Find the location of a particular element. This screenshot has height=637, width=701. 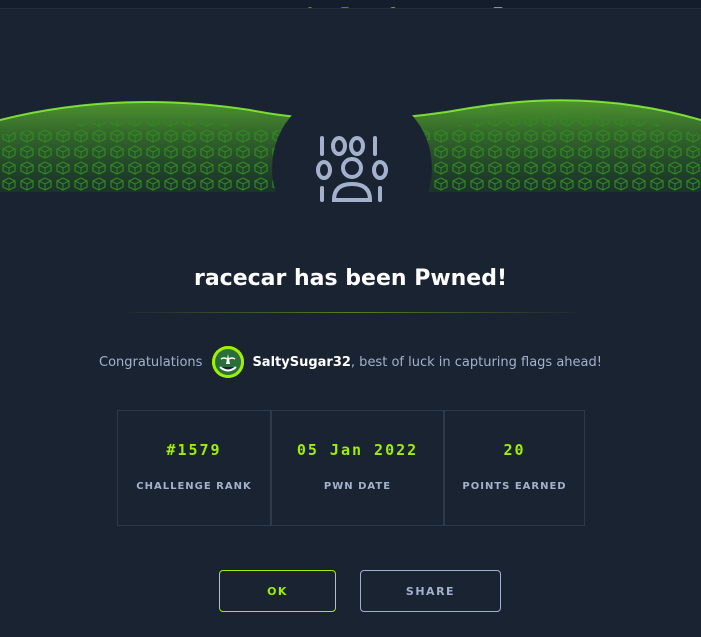

binary-user-icon is located at coordinates (352, 169).